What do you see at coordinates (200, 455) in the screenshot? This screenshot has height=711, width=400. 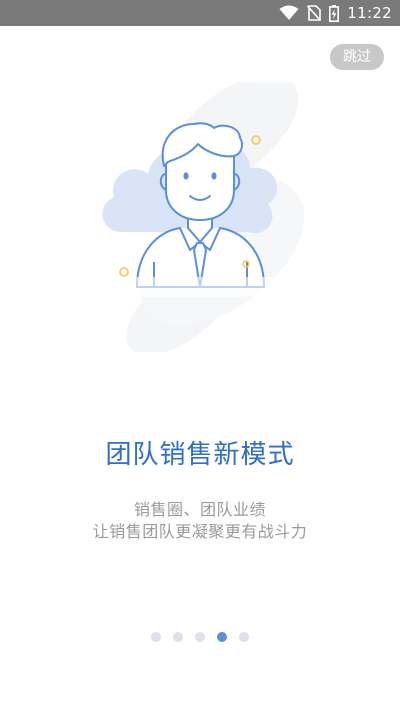 I see `page-title: 团队销售新模式` at bounding box center [200, 455].